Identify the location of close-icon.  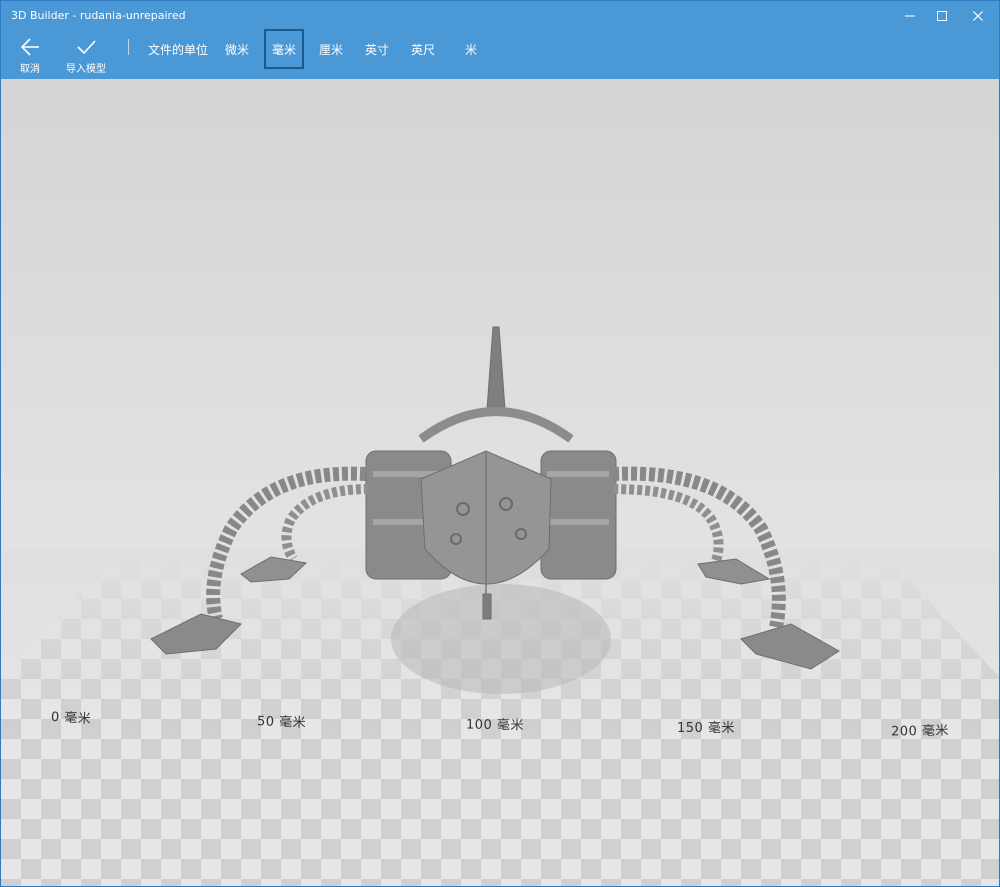
(978, 16).